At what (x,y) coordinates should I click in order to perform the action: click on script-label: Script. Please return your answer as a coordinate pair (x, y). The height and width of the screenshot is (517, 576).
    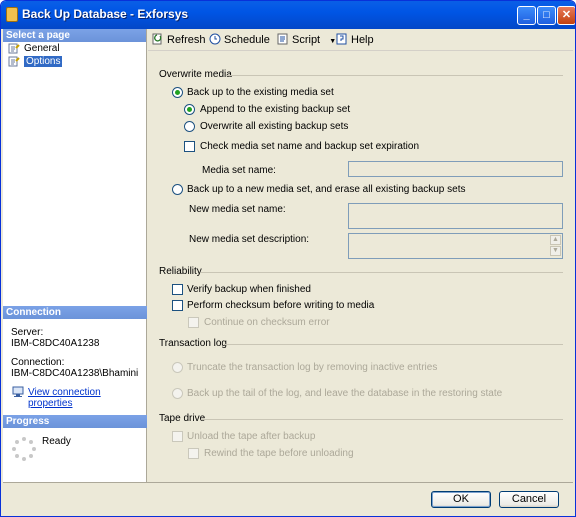
    Looking at the image, I should click on (306, 40).